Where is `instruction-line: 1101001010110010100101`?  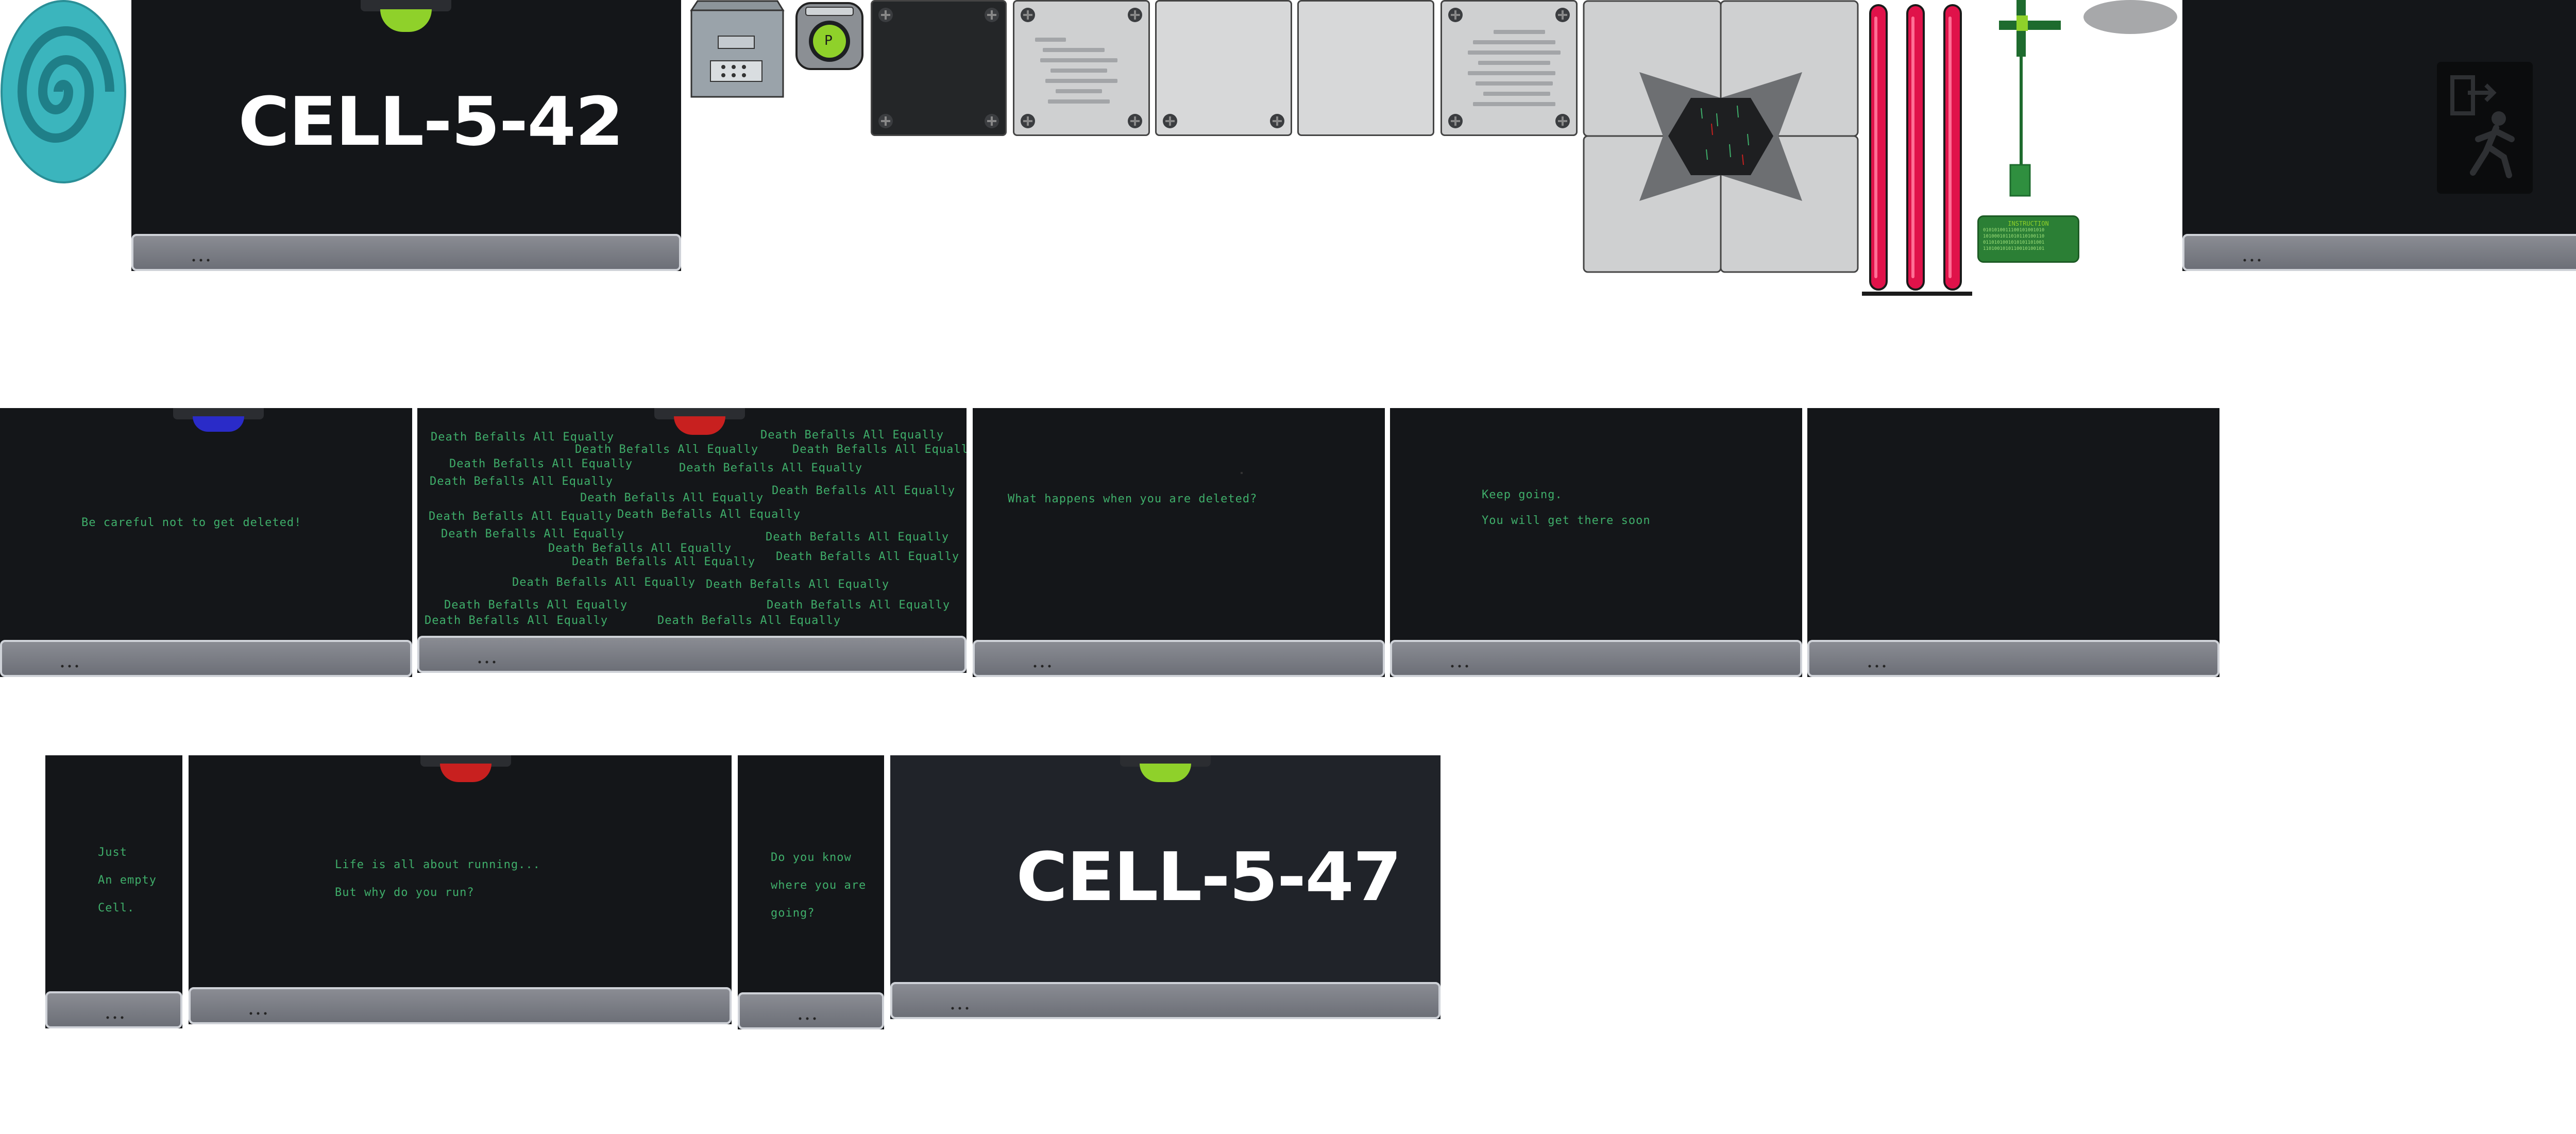
instruction-line: 1101001010110010100101 is located at coordinates (2014, 248).